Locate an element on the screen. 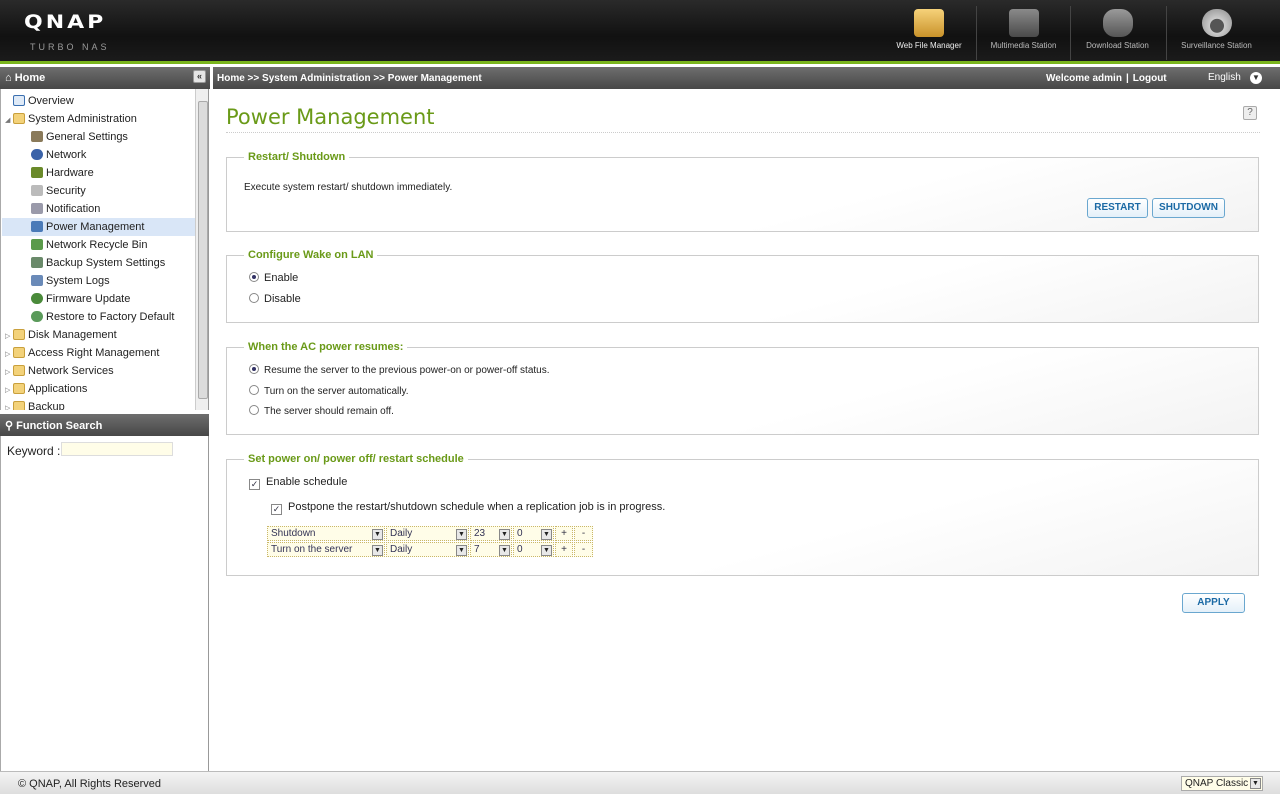 This screenshot has width=1280, height=794. web-file-manager-button: Web File Manager is located at coordinates (929, 33).